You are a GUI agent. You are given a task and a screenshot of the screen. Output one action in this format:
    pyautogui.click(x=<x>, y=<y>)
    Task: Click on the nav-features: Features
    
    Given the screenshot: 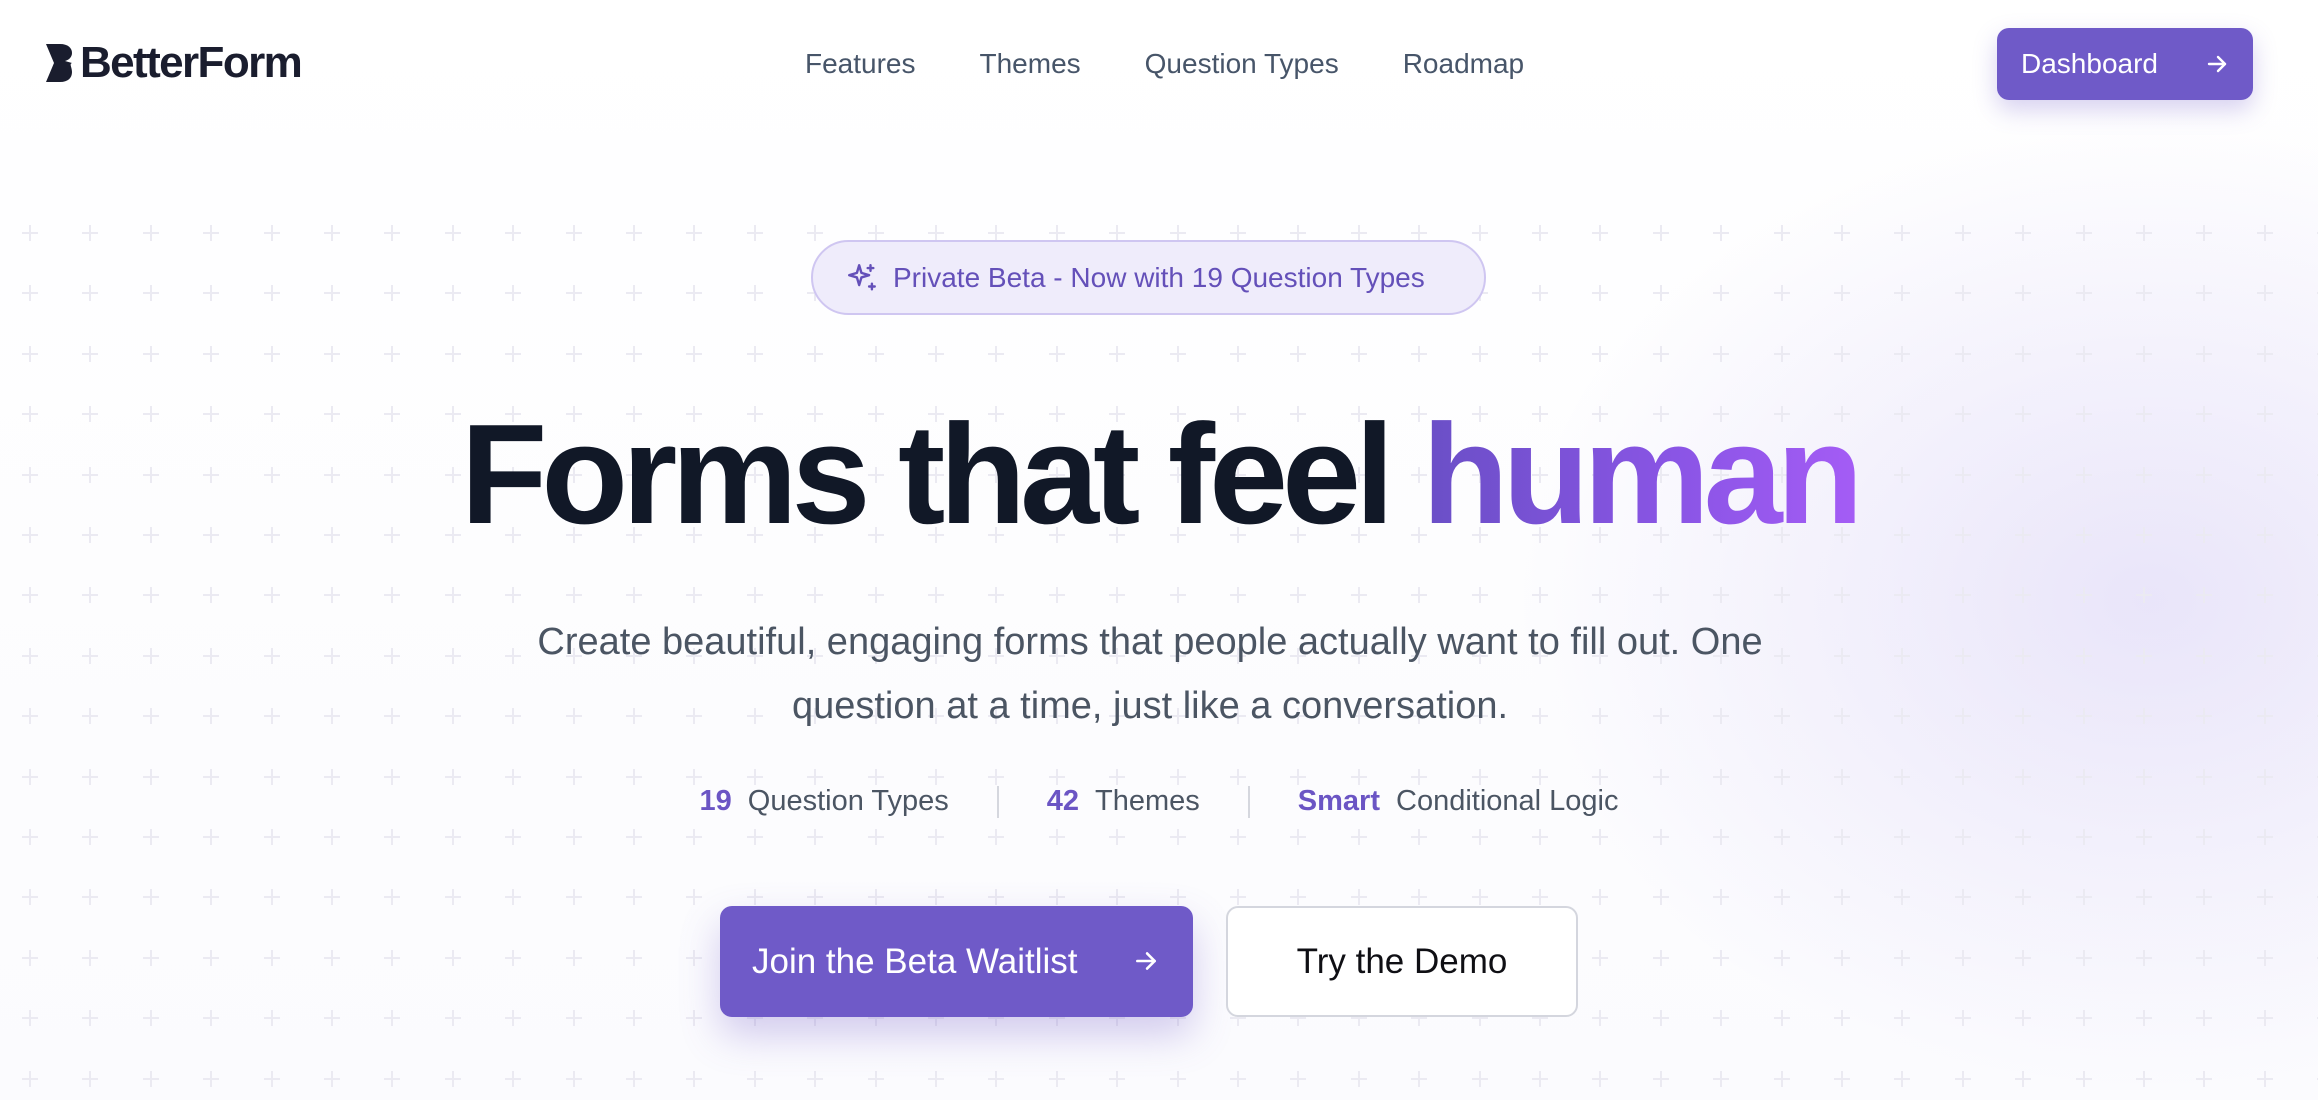 What is the action you would take?
    pyautogui.click(x=860, y=64)
    